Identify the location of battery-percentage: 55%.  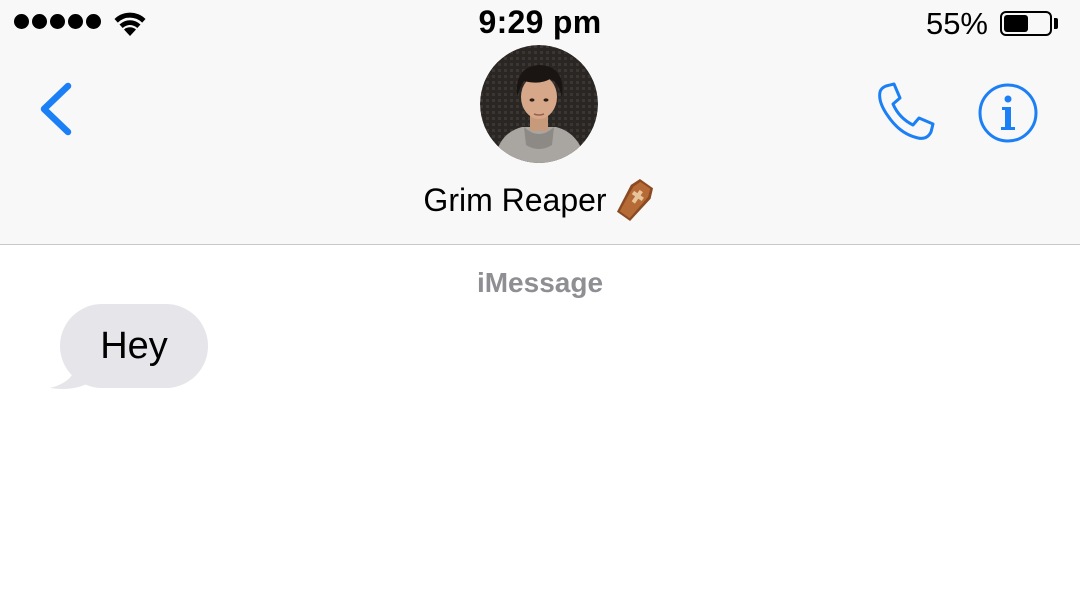
(956, 23).